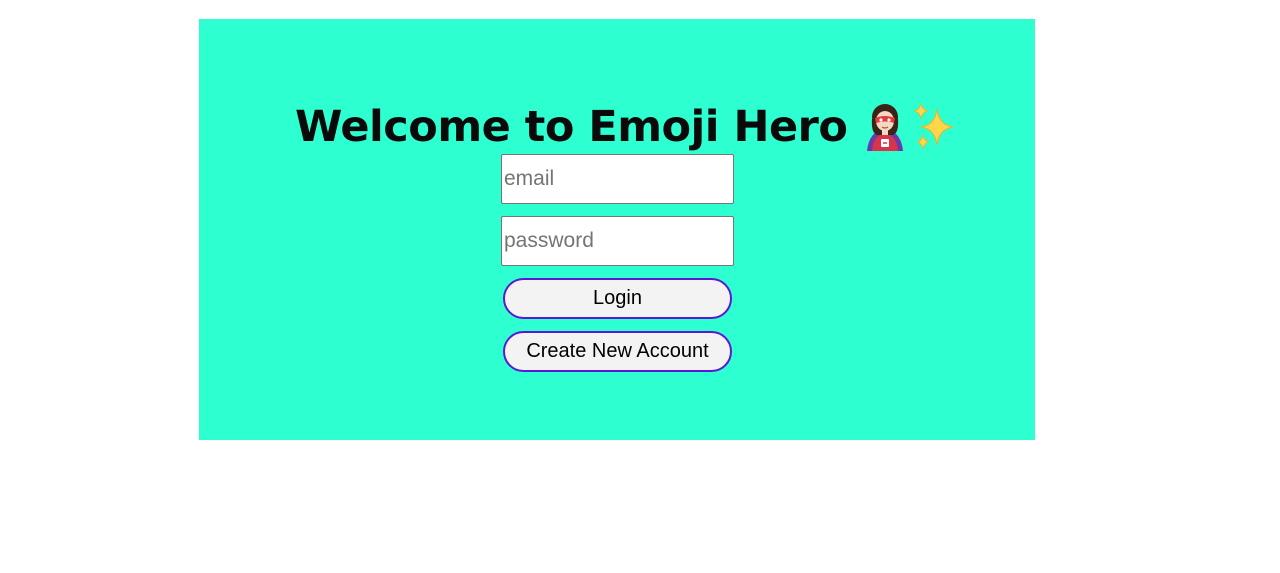 The image size is (1280, 573). Describe the element at coordinates (617, 241) in the screenshot. I see `password-field` at that location.